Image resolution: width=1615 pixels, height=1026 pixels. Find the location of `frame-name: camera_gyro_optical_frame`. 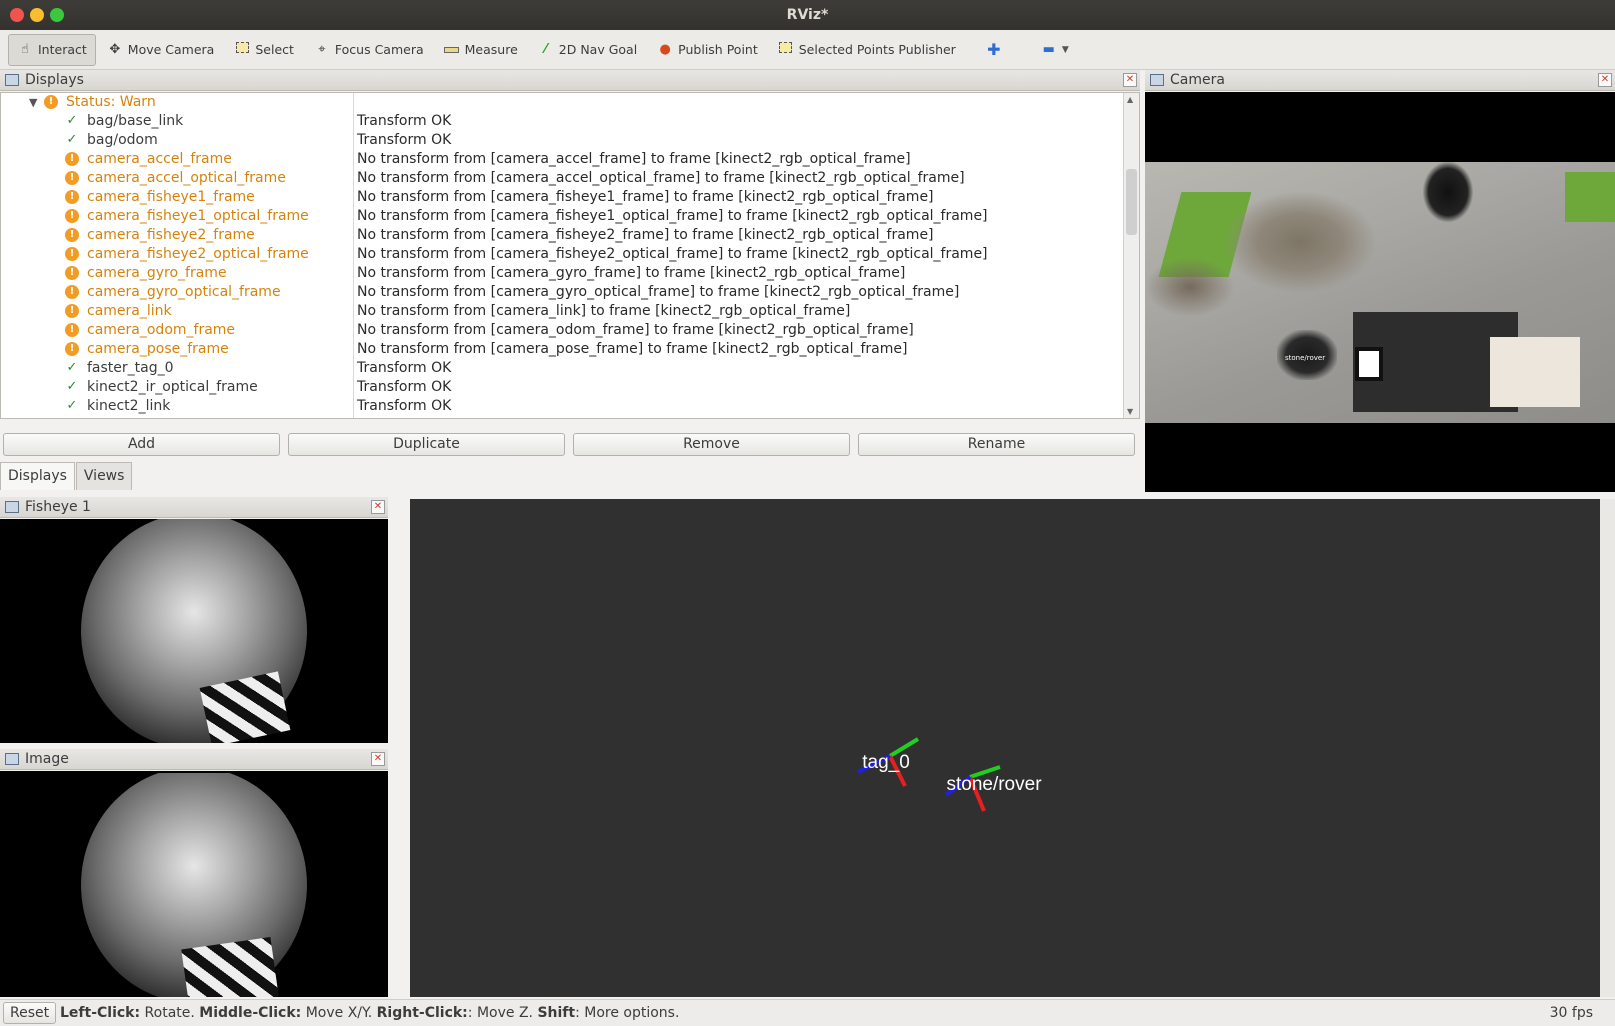

frame-name: camera_gyro_optical_frame is located at coordinates (184, 292).